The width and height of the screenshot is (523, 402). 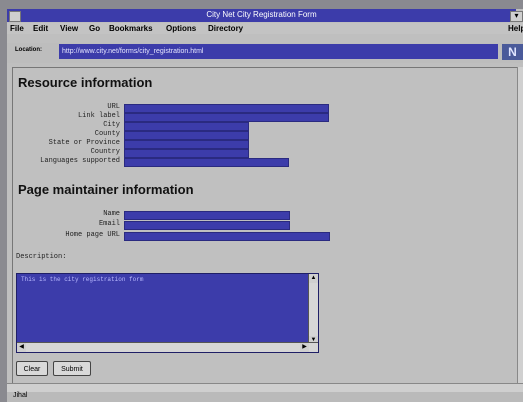 I want to click on maintainer-heading: Page maintainer information, so click(x=106, y=189).